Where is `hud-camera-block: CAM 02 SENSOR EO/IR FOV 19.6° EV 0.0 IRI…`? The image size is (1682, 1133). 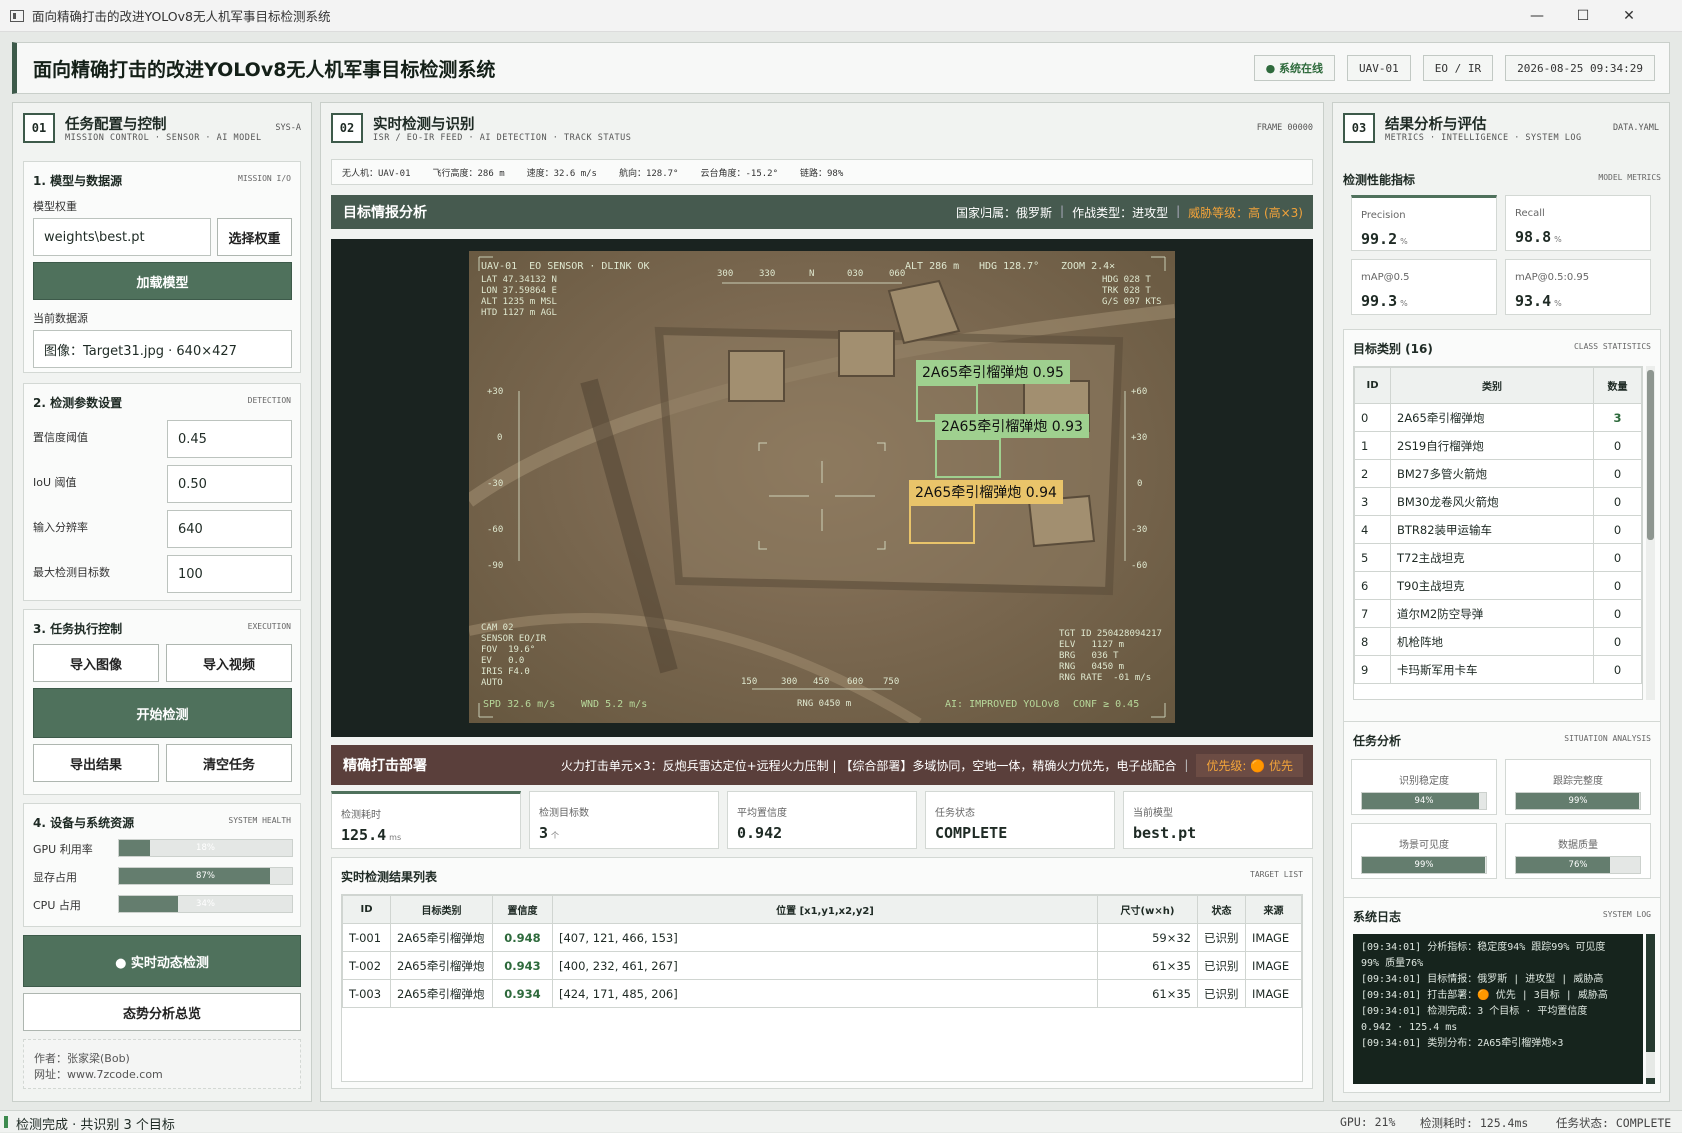
hud-camera-block: CAM 02 SENSOR EO/IR FOV 19.6° EV 0.0 IRI… is located at coordinates (514, 655).